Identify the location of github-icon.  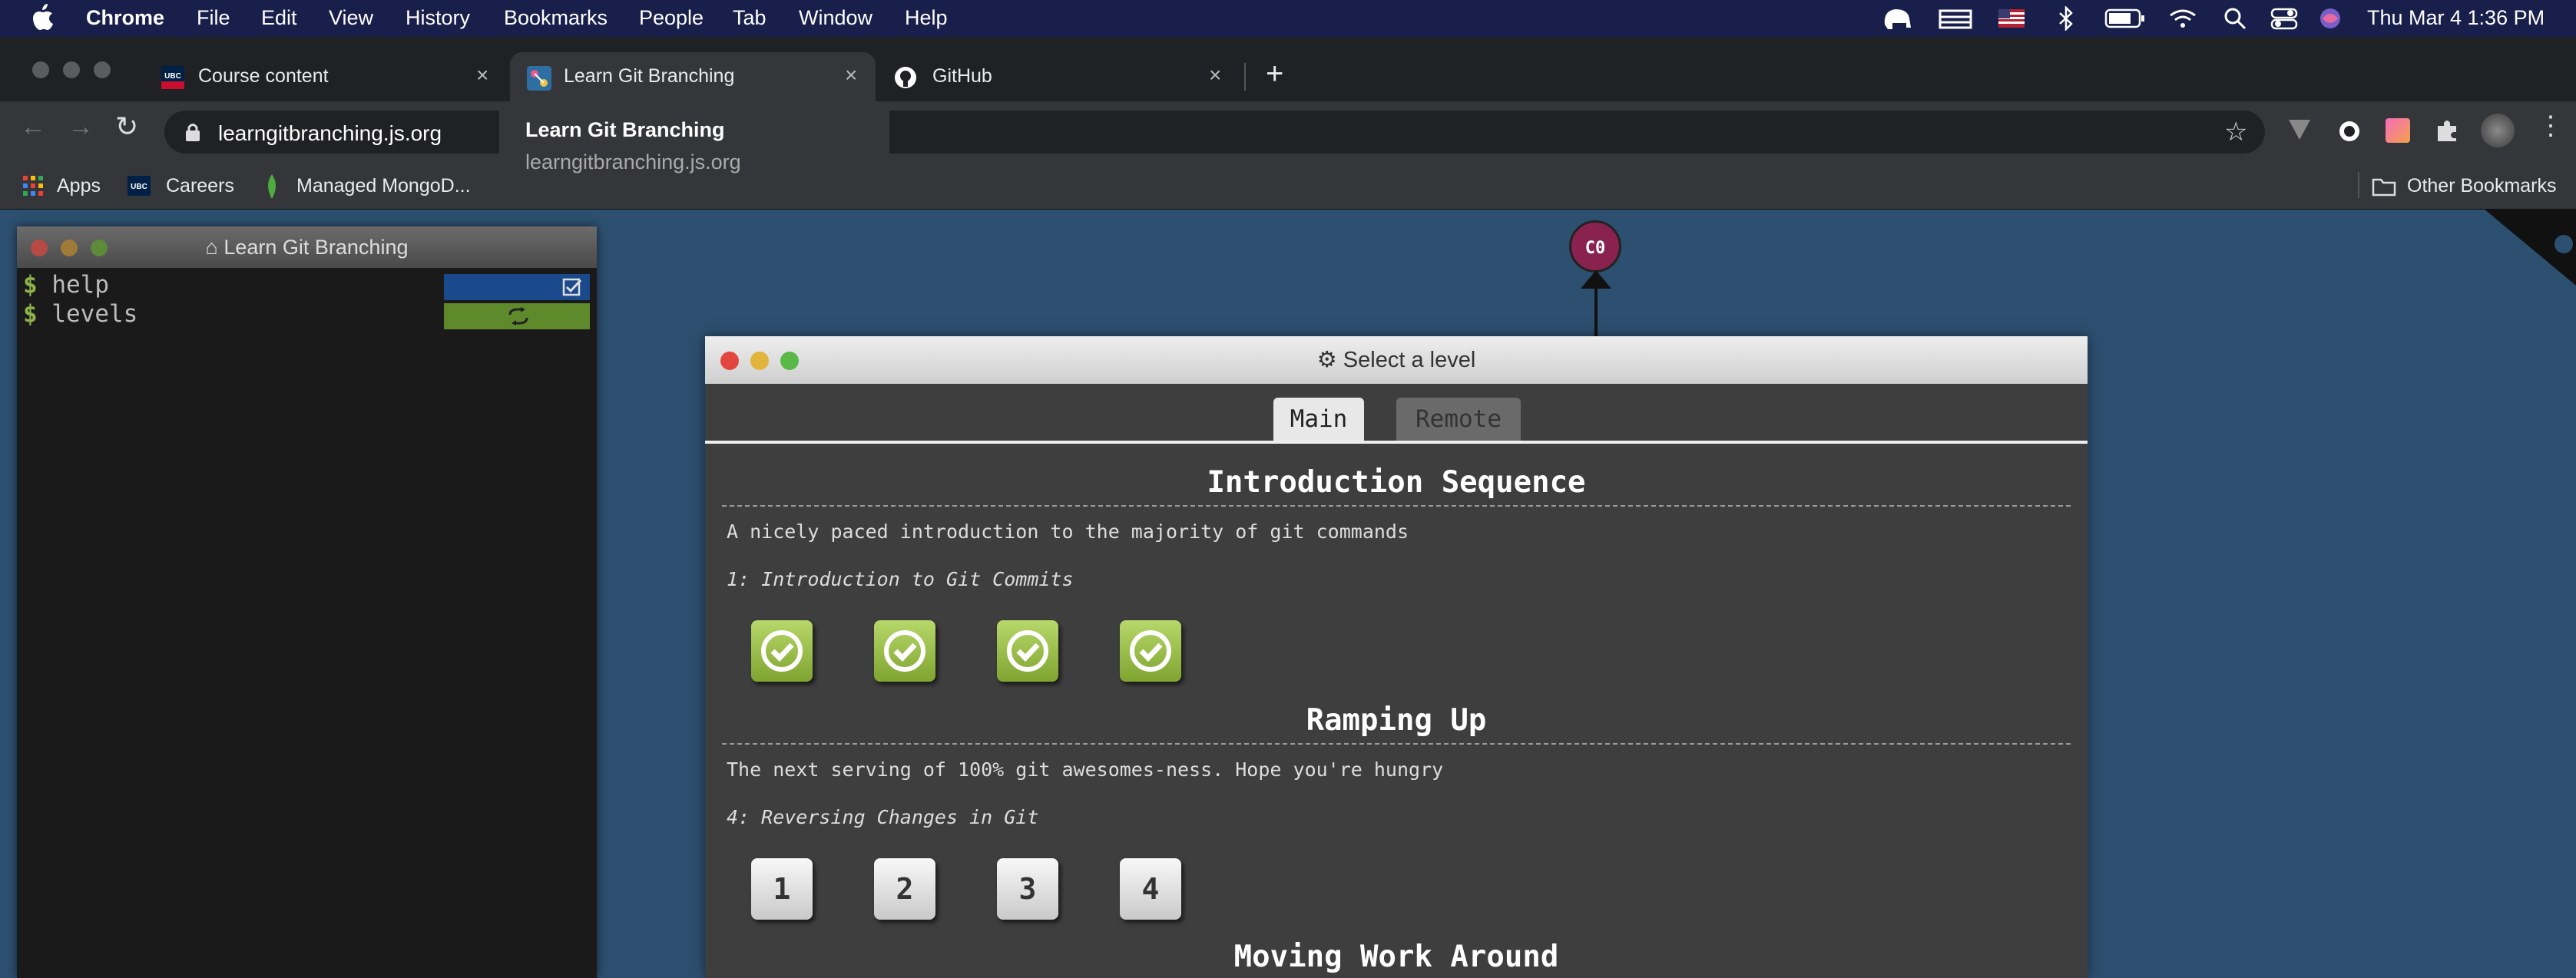
(905, 78).